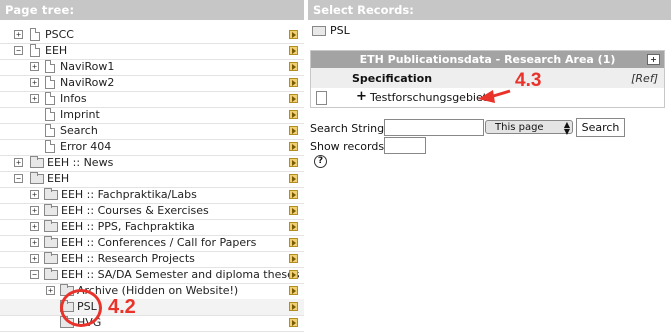  I want to click on annotation-arrow, so click(494, 96).